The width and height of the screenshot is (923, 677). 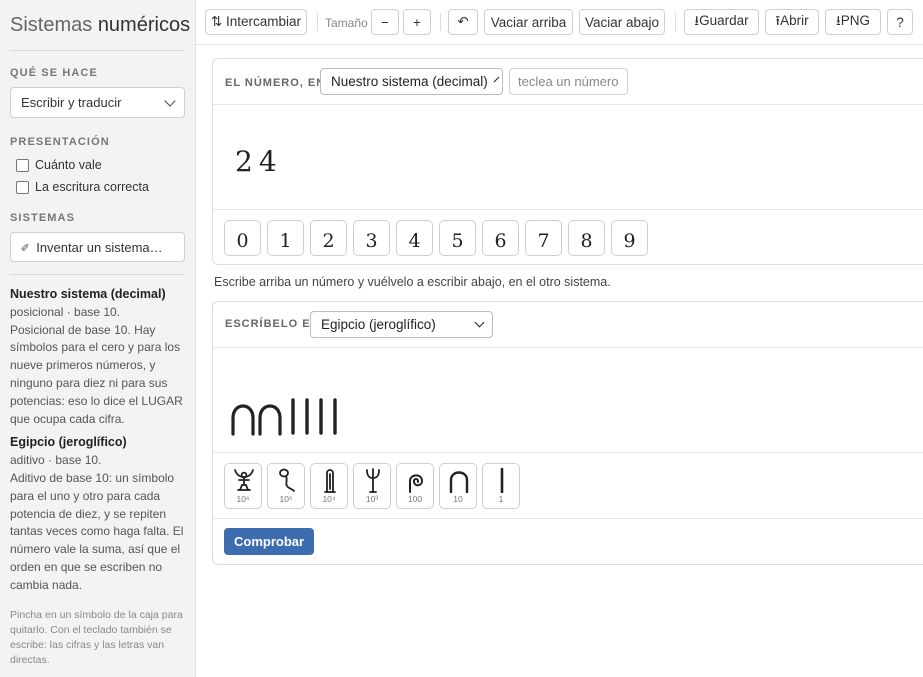 I want to click on spelling-option: La escritura correcta, so click(x=97, y=187).